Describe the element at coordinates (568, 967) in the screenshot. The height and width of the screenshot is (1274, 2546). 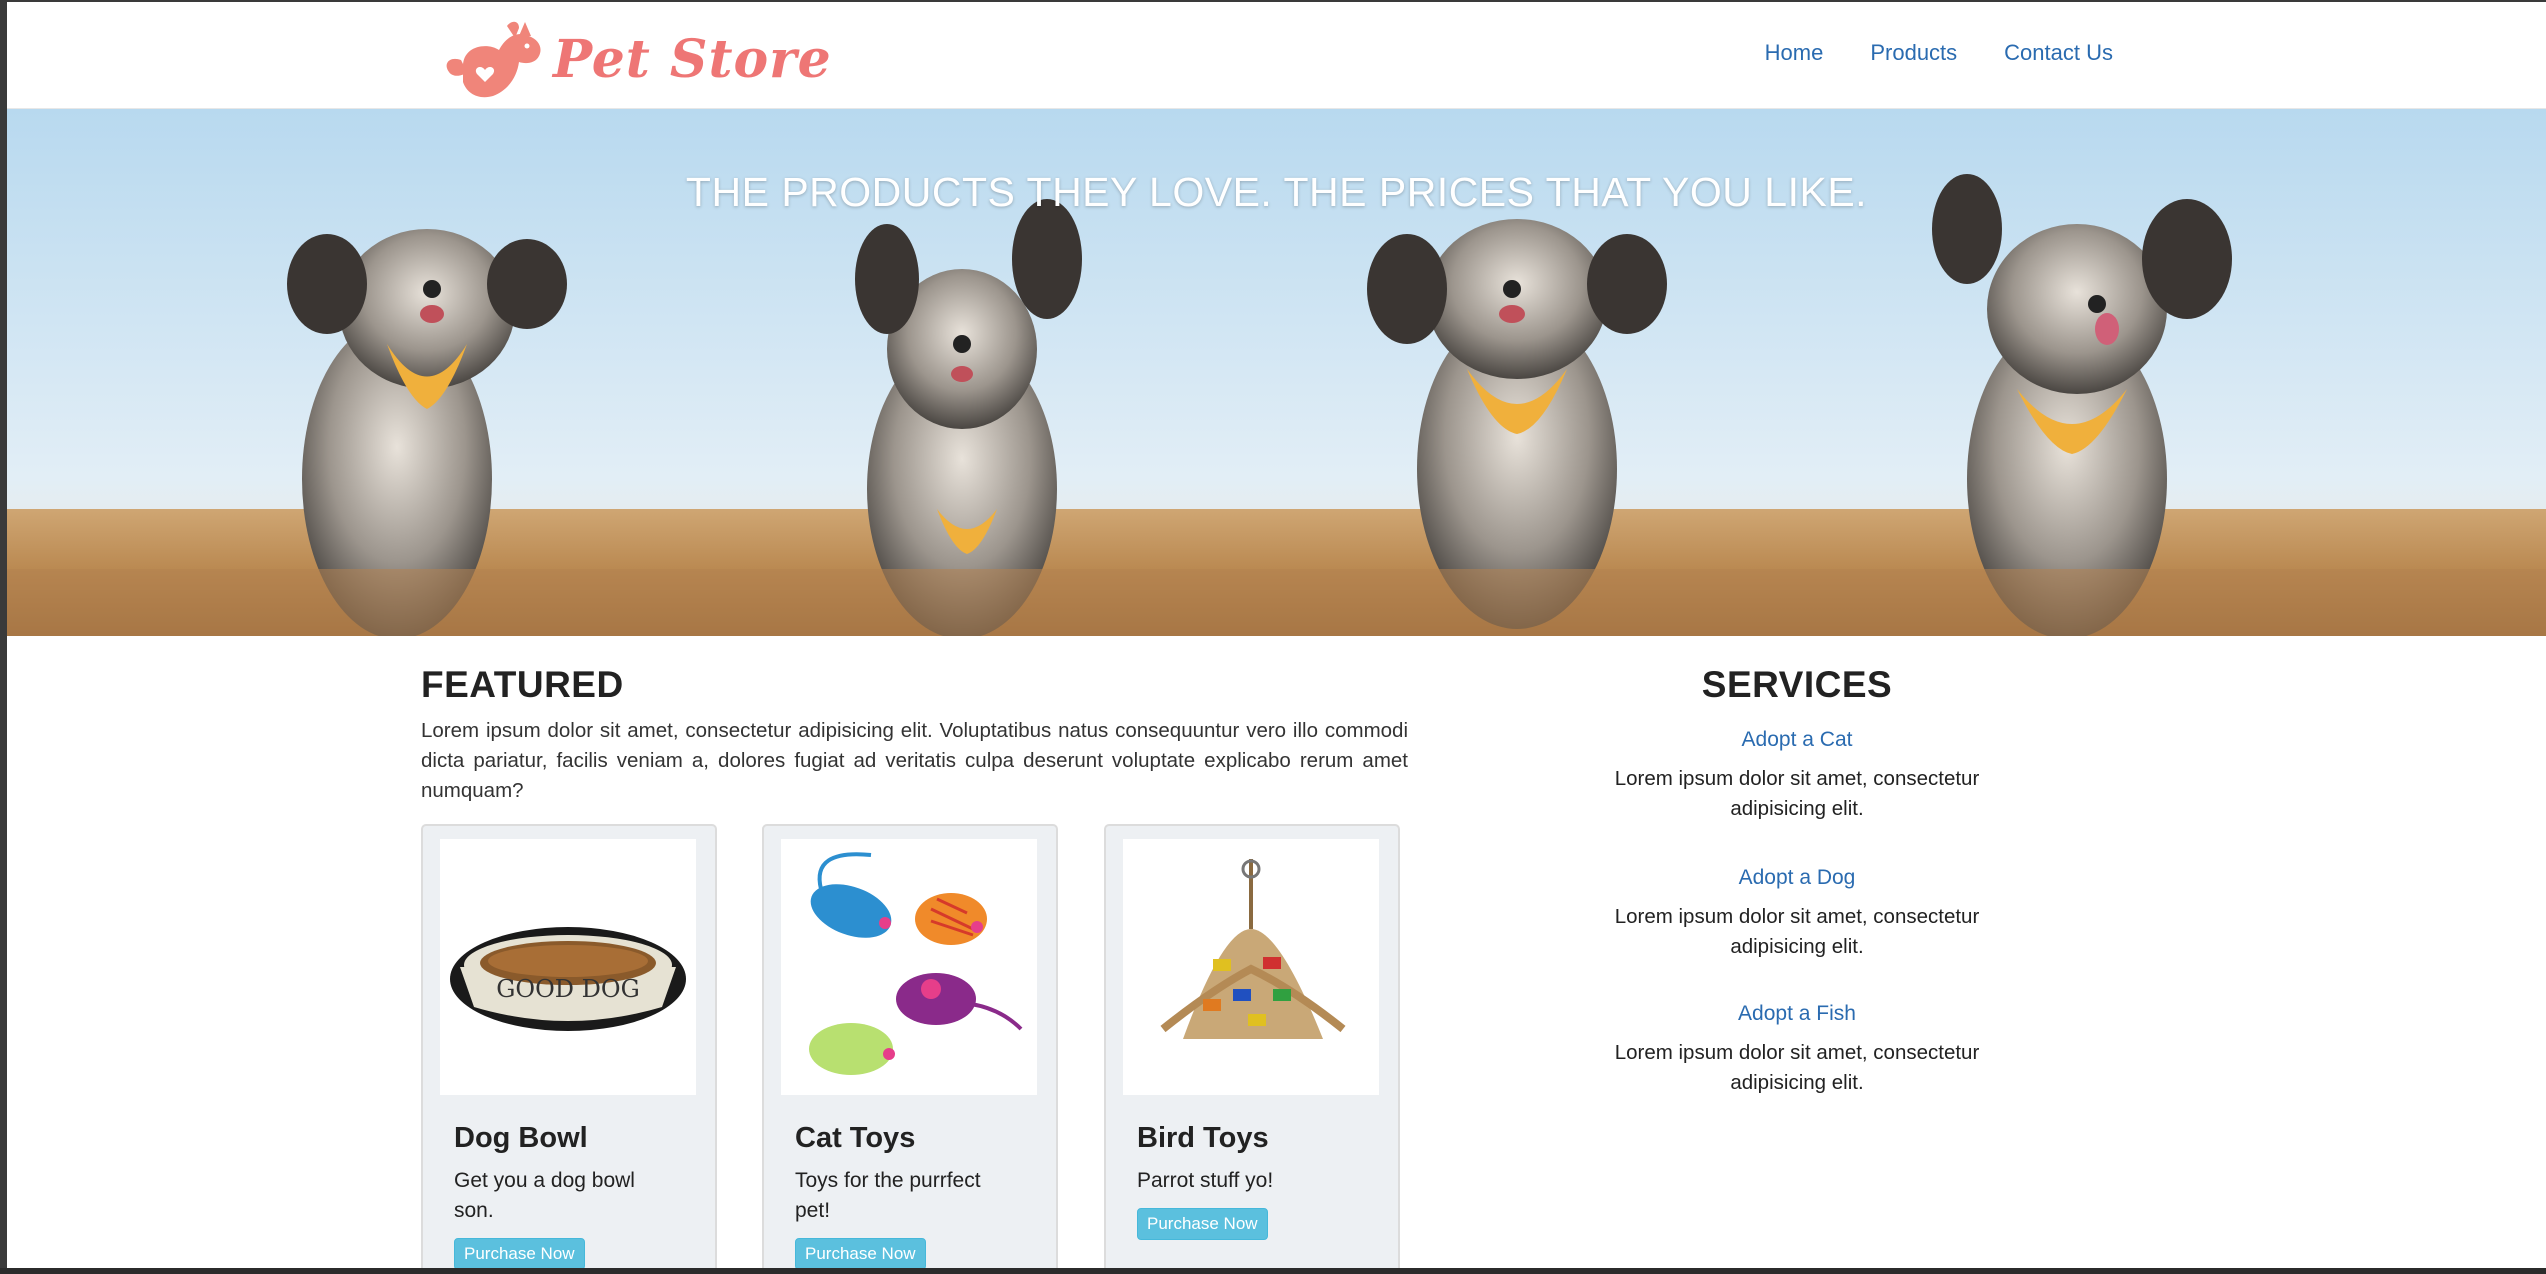
I see `dog-bowl-image: GOOD DOG` at that location.